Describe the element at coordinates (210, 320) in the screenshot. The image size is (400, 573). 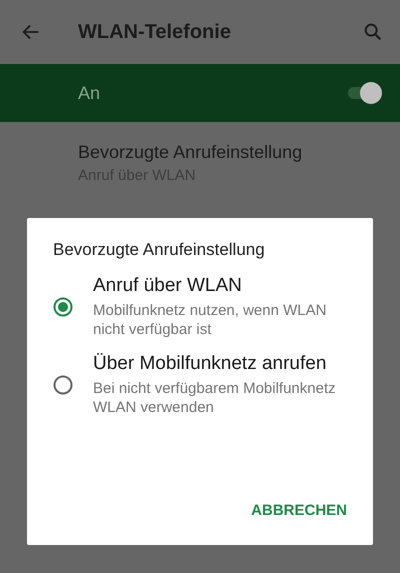
I see `option-description: Mobilfunknetz nutzen, wenn WLAN nicht verfügbar ist` at that location.